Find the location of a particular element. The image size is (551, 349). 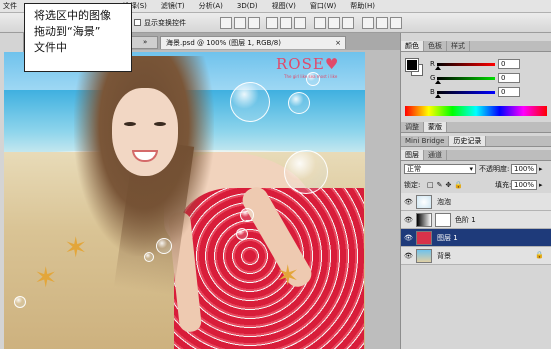

menu-help: 帮助(H) is located at coordinates (362, 6).